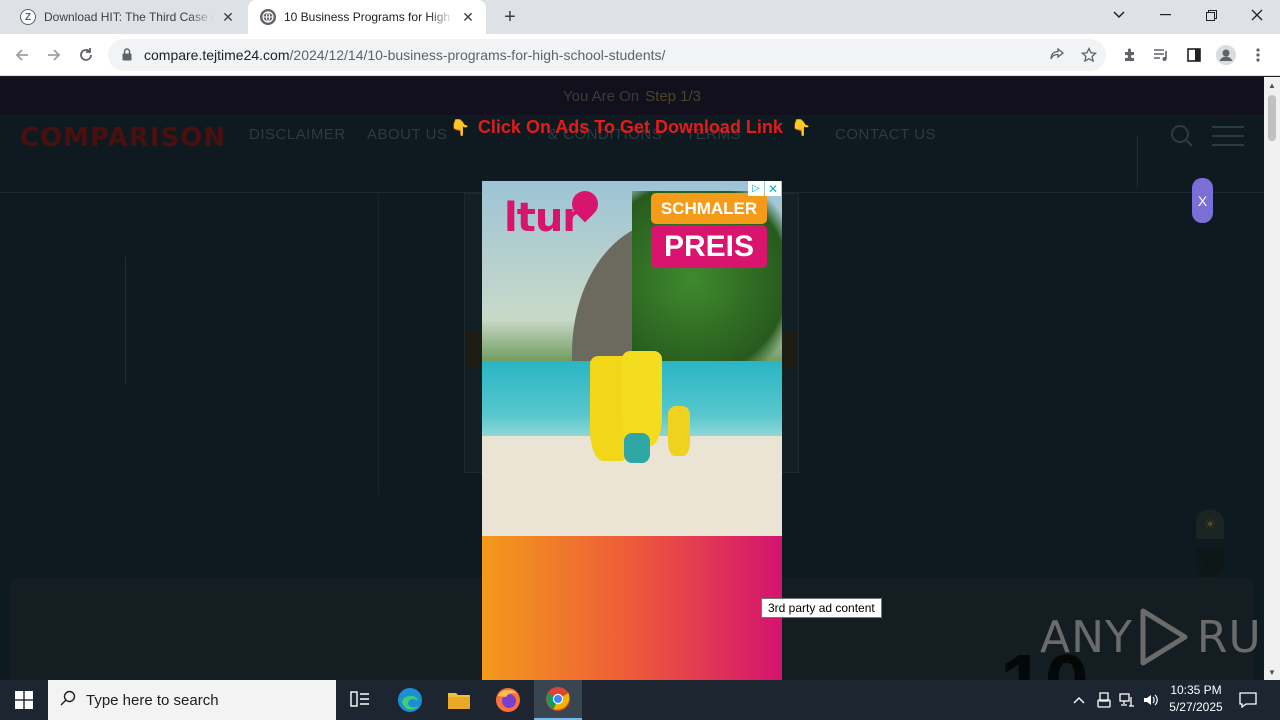  I want to click on ad-figure-child, so click(679, 431).